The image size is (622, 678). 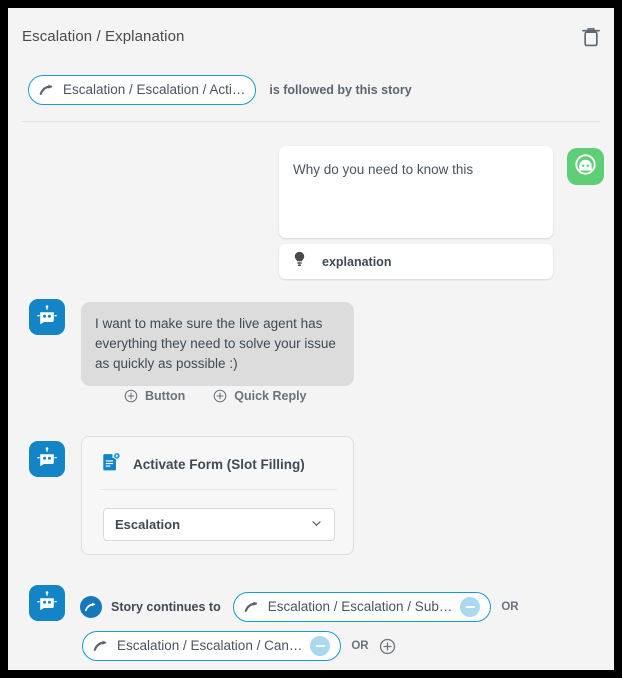 I want to click on user-message-text: Why do you need to know this, so click(x=383, y=169).